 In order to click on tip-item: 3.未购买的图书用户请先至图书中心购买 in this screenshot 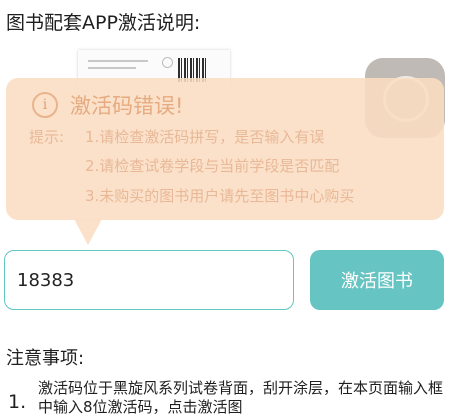, I will do `click(220, 196)`.